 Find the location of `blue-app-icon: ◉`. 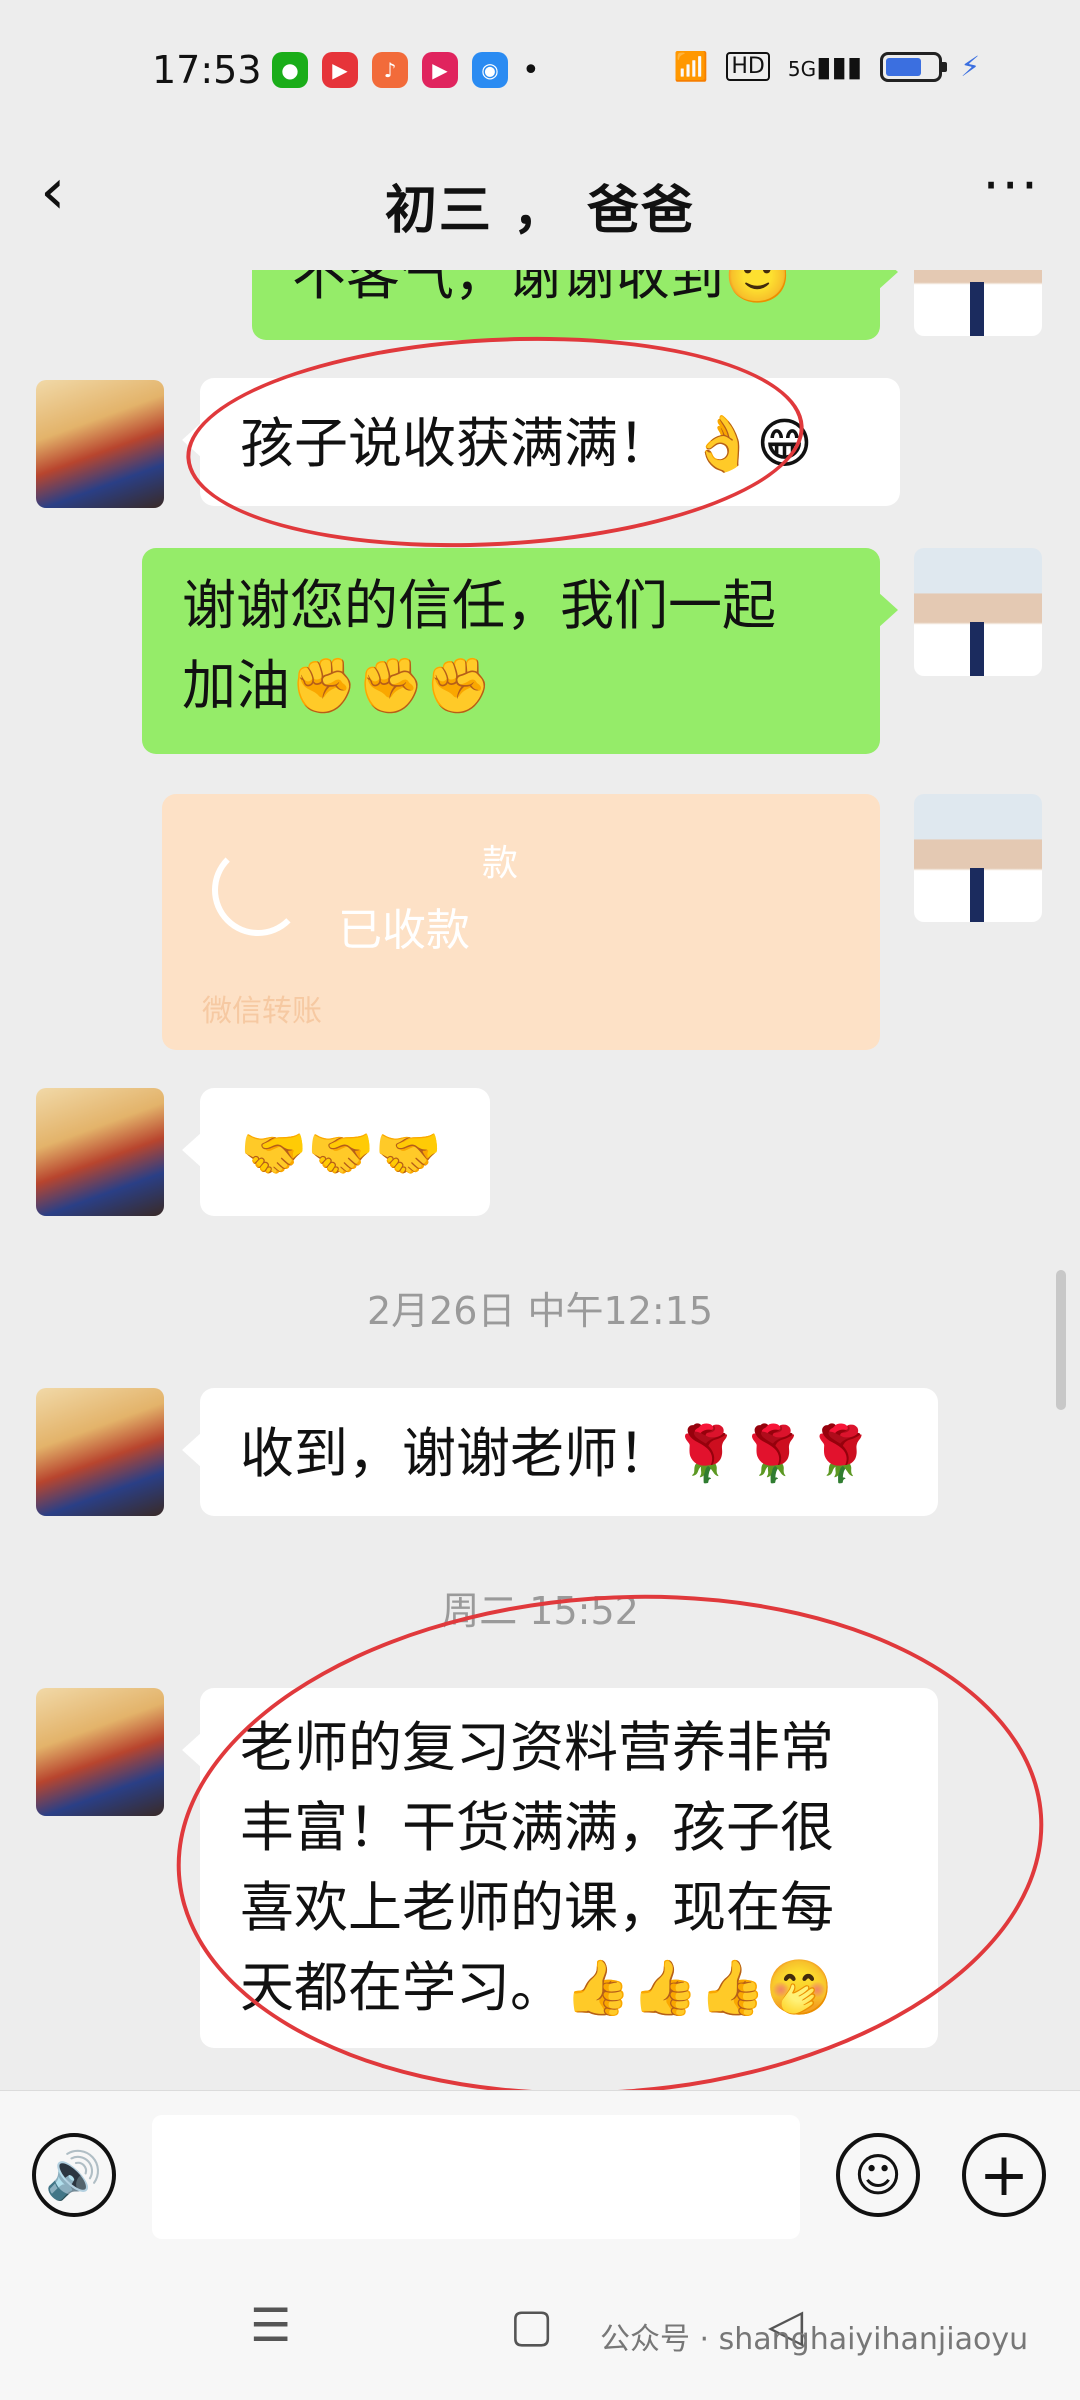

blue-app-icon: ◉ is located at coordinates (490, 70).